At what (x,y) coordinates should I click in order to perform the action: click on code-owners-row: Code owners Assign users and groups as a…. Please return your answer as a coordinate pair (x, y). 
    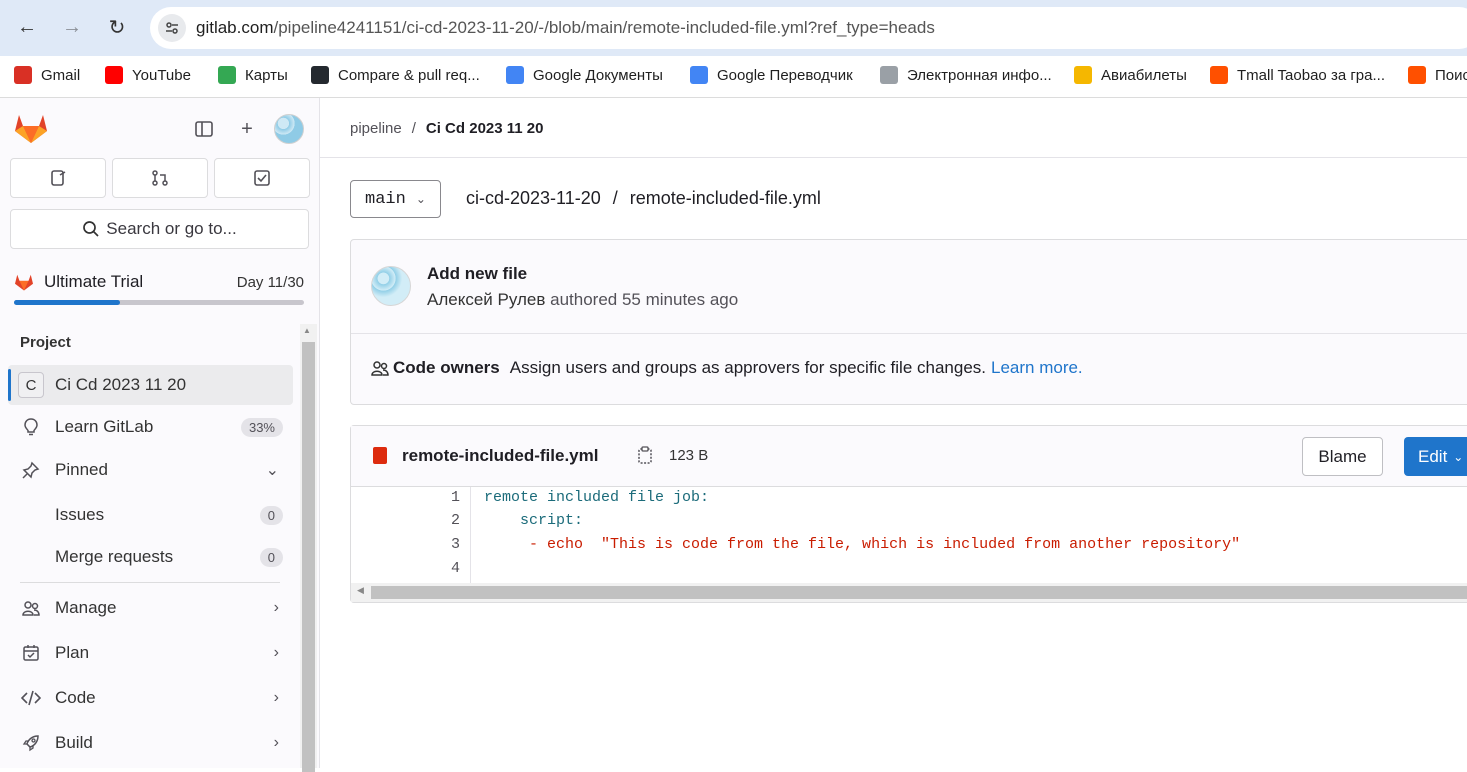
    Looking at the image, I should click on (727, 368).